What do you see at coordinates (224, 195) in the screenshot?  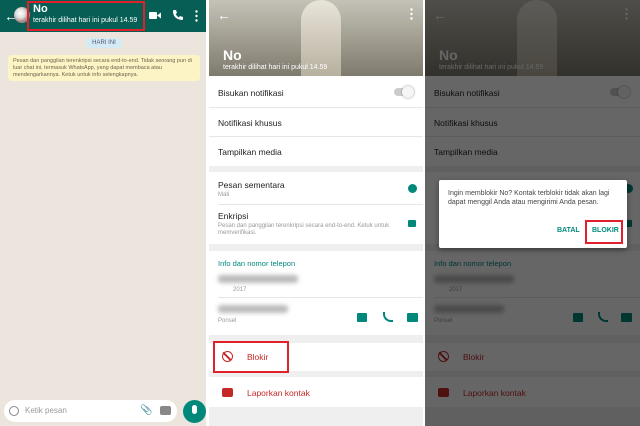 I see `disappearing-messages-value: Mati` at bounding box center [224, 195].